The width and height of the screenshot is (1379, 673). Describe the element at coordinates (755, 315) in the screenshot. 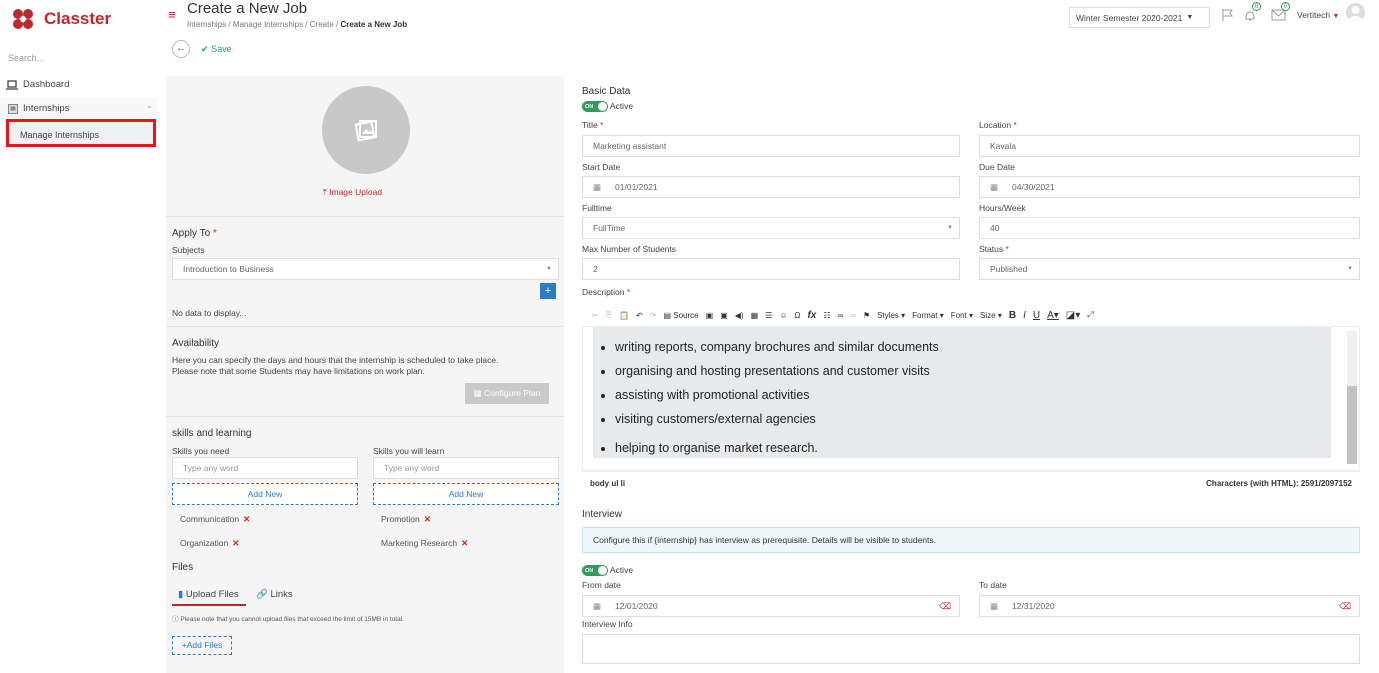

I see `table-icon: ▦` at that location.